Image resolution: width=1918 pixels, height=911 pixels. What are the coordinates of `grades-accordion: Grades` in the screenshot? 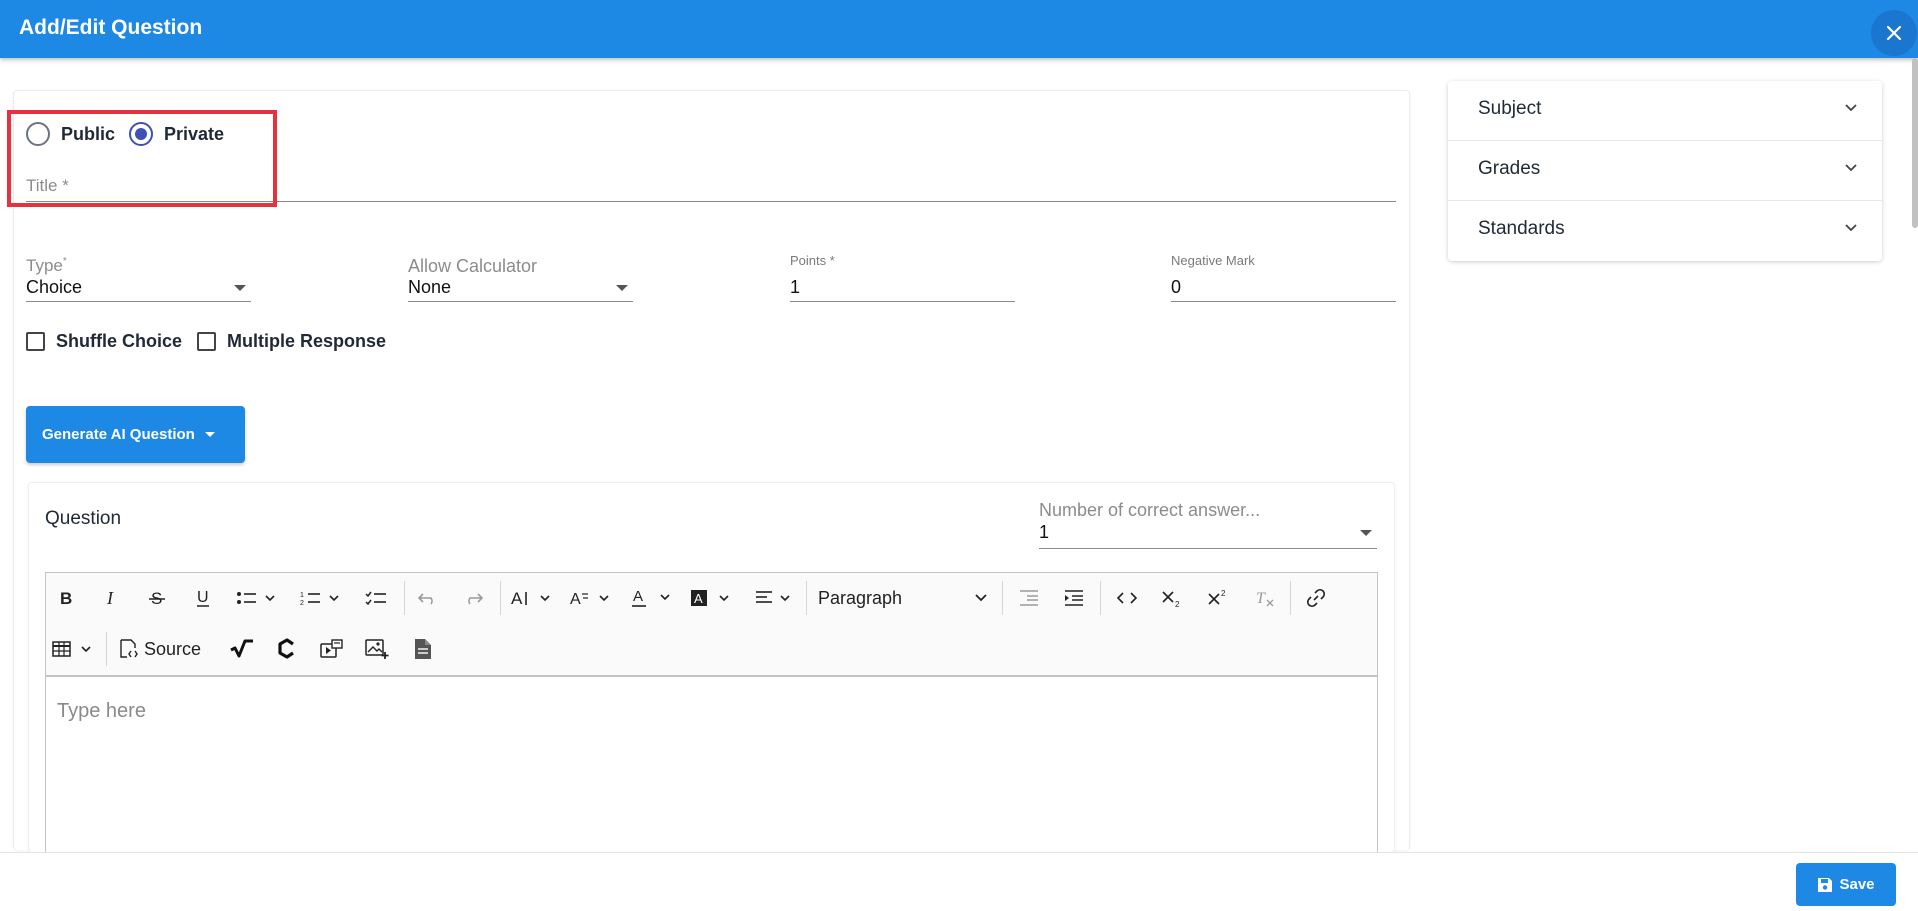 It's located at (1665, 171).